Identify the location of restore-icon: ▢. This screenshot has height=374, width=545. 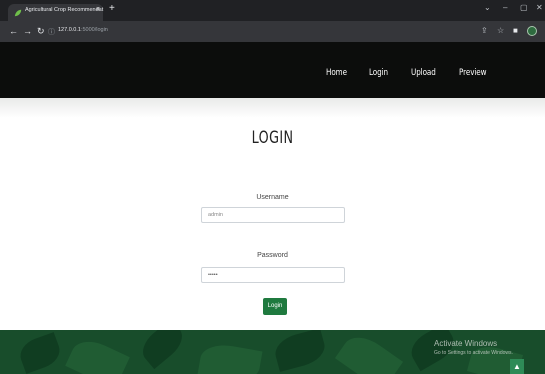
(524, 7).